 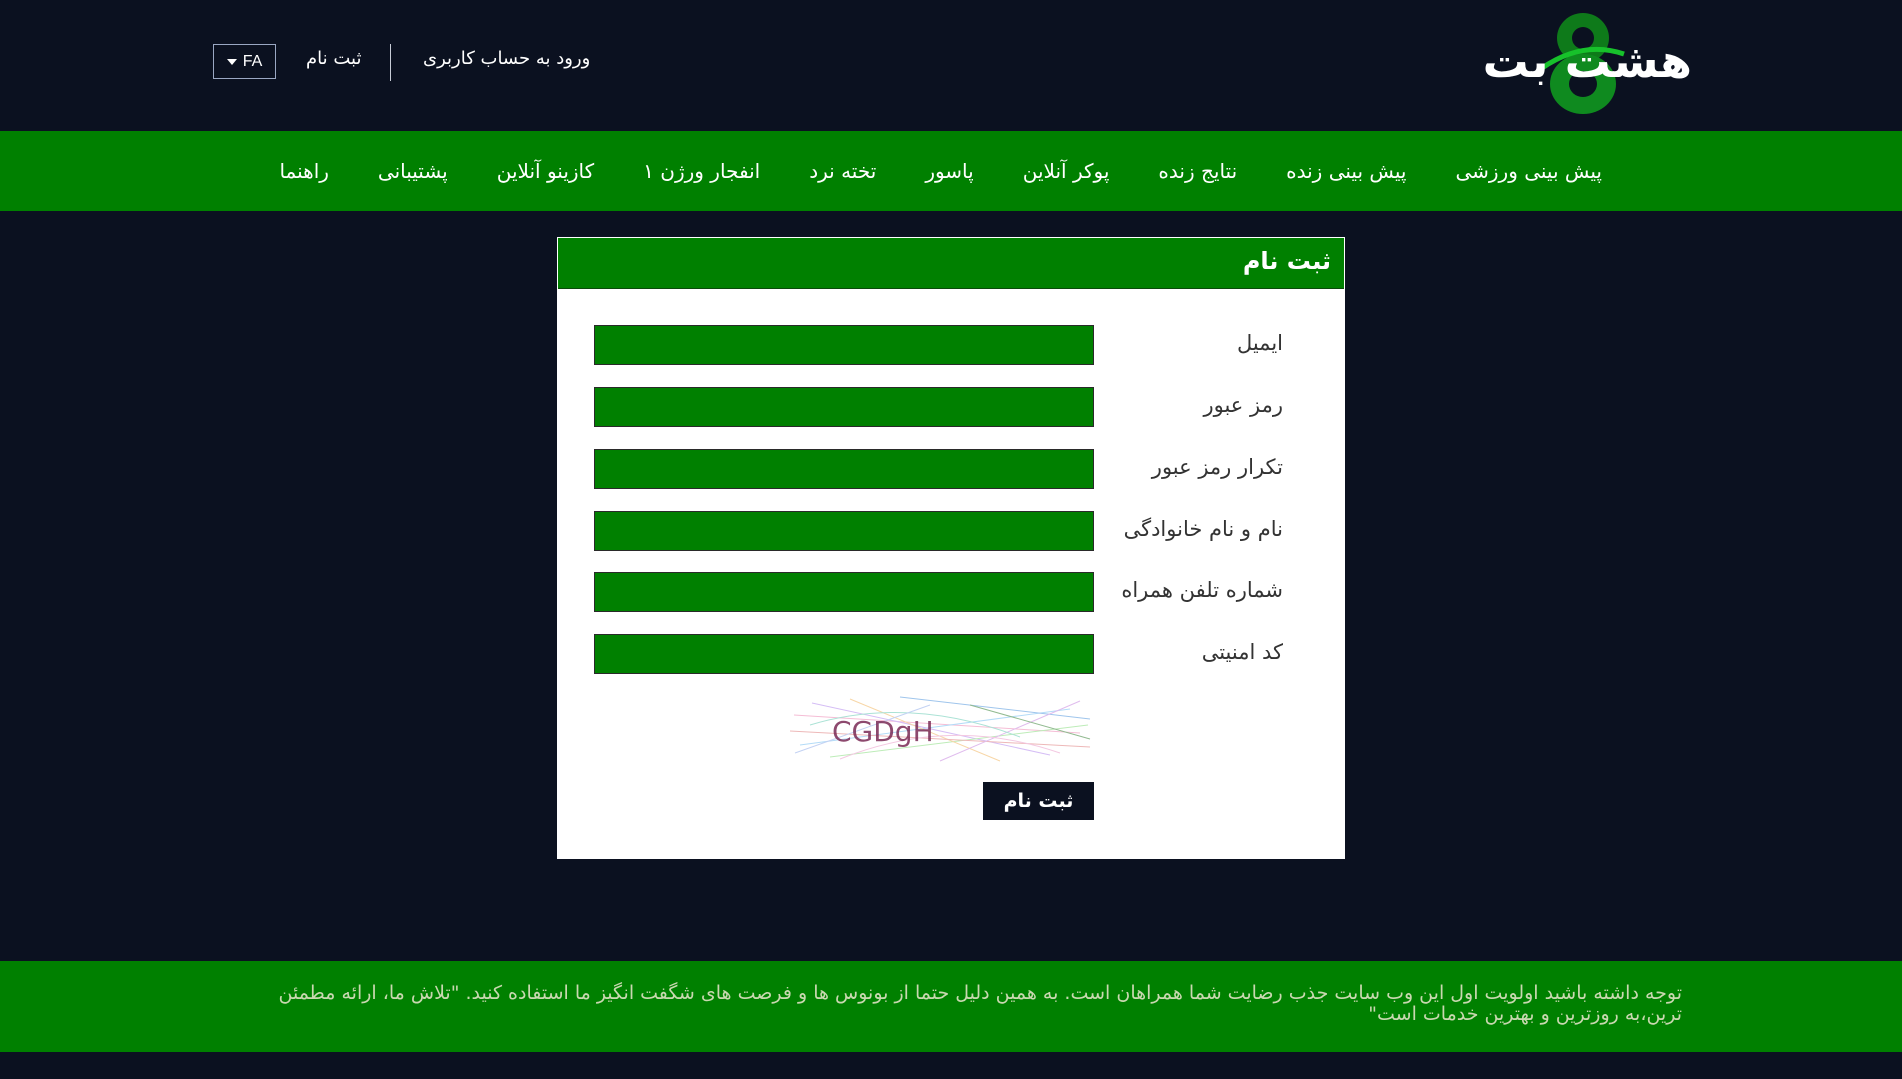 What do you see at coordinates (844, 345) in the screenshot?
I see `email-field` at bounding box center [844, 345].